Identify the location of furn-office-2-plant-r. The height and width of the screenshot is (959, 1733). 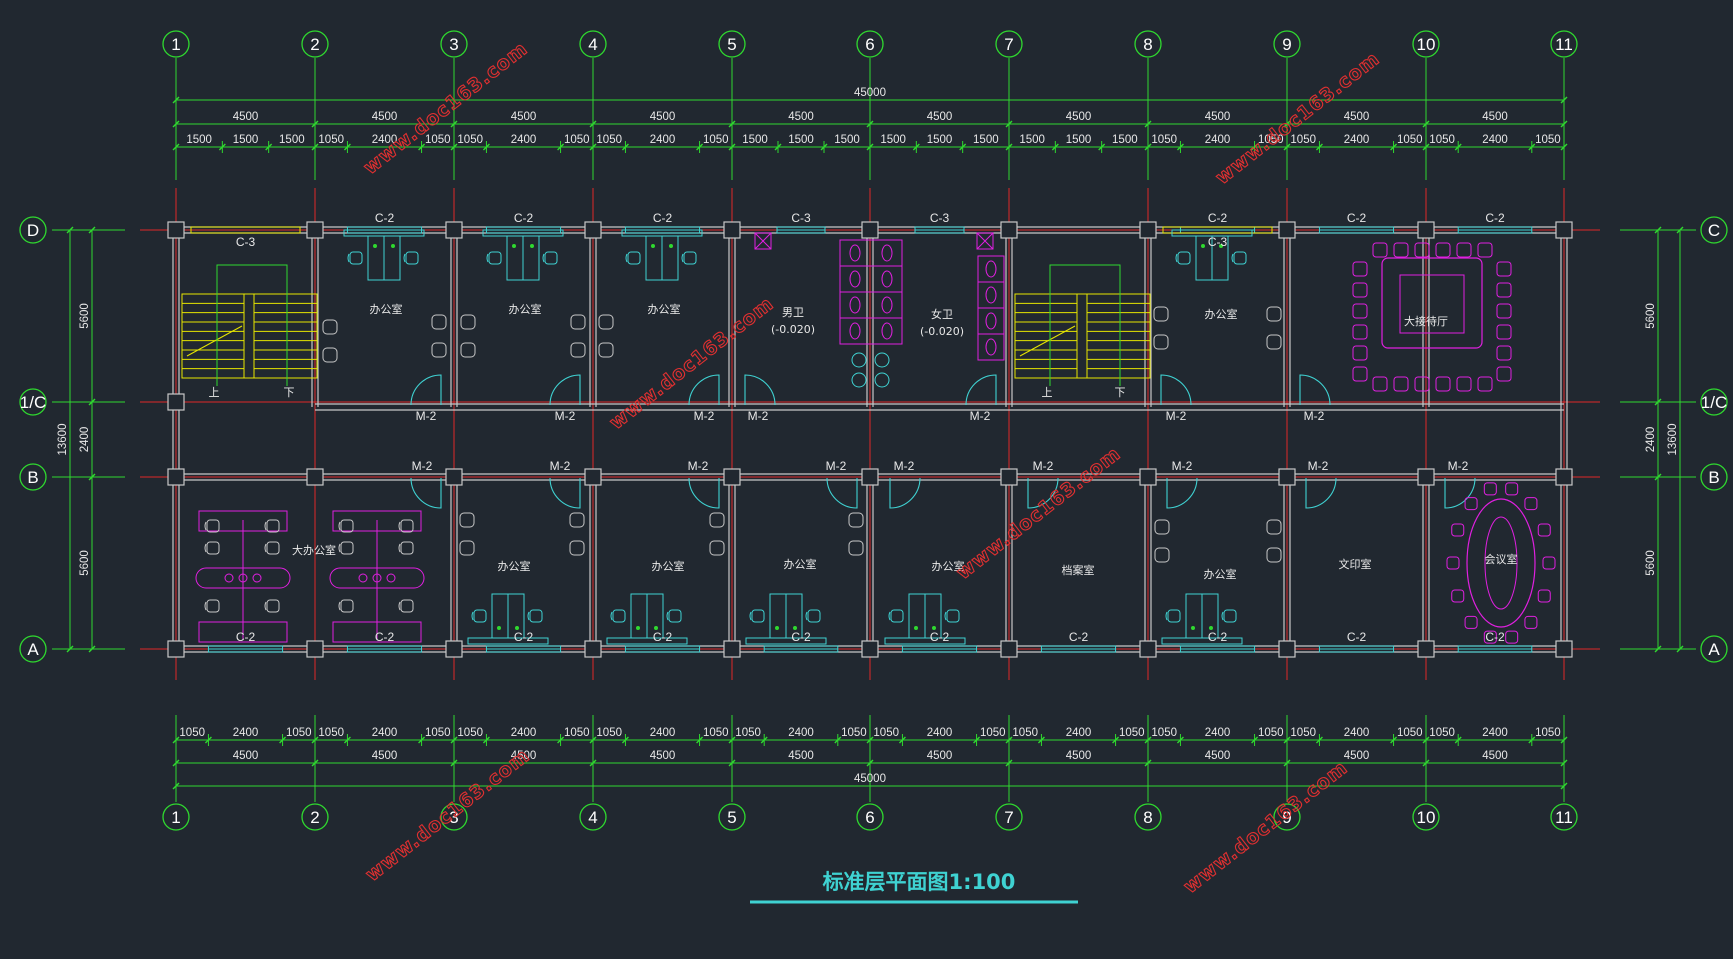
(532, 246).